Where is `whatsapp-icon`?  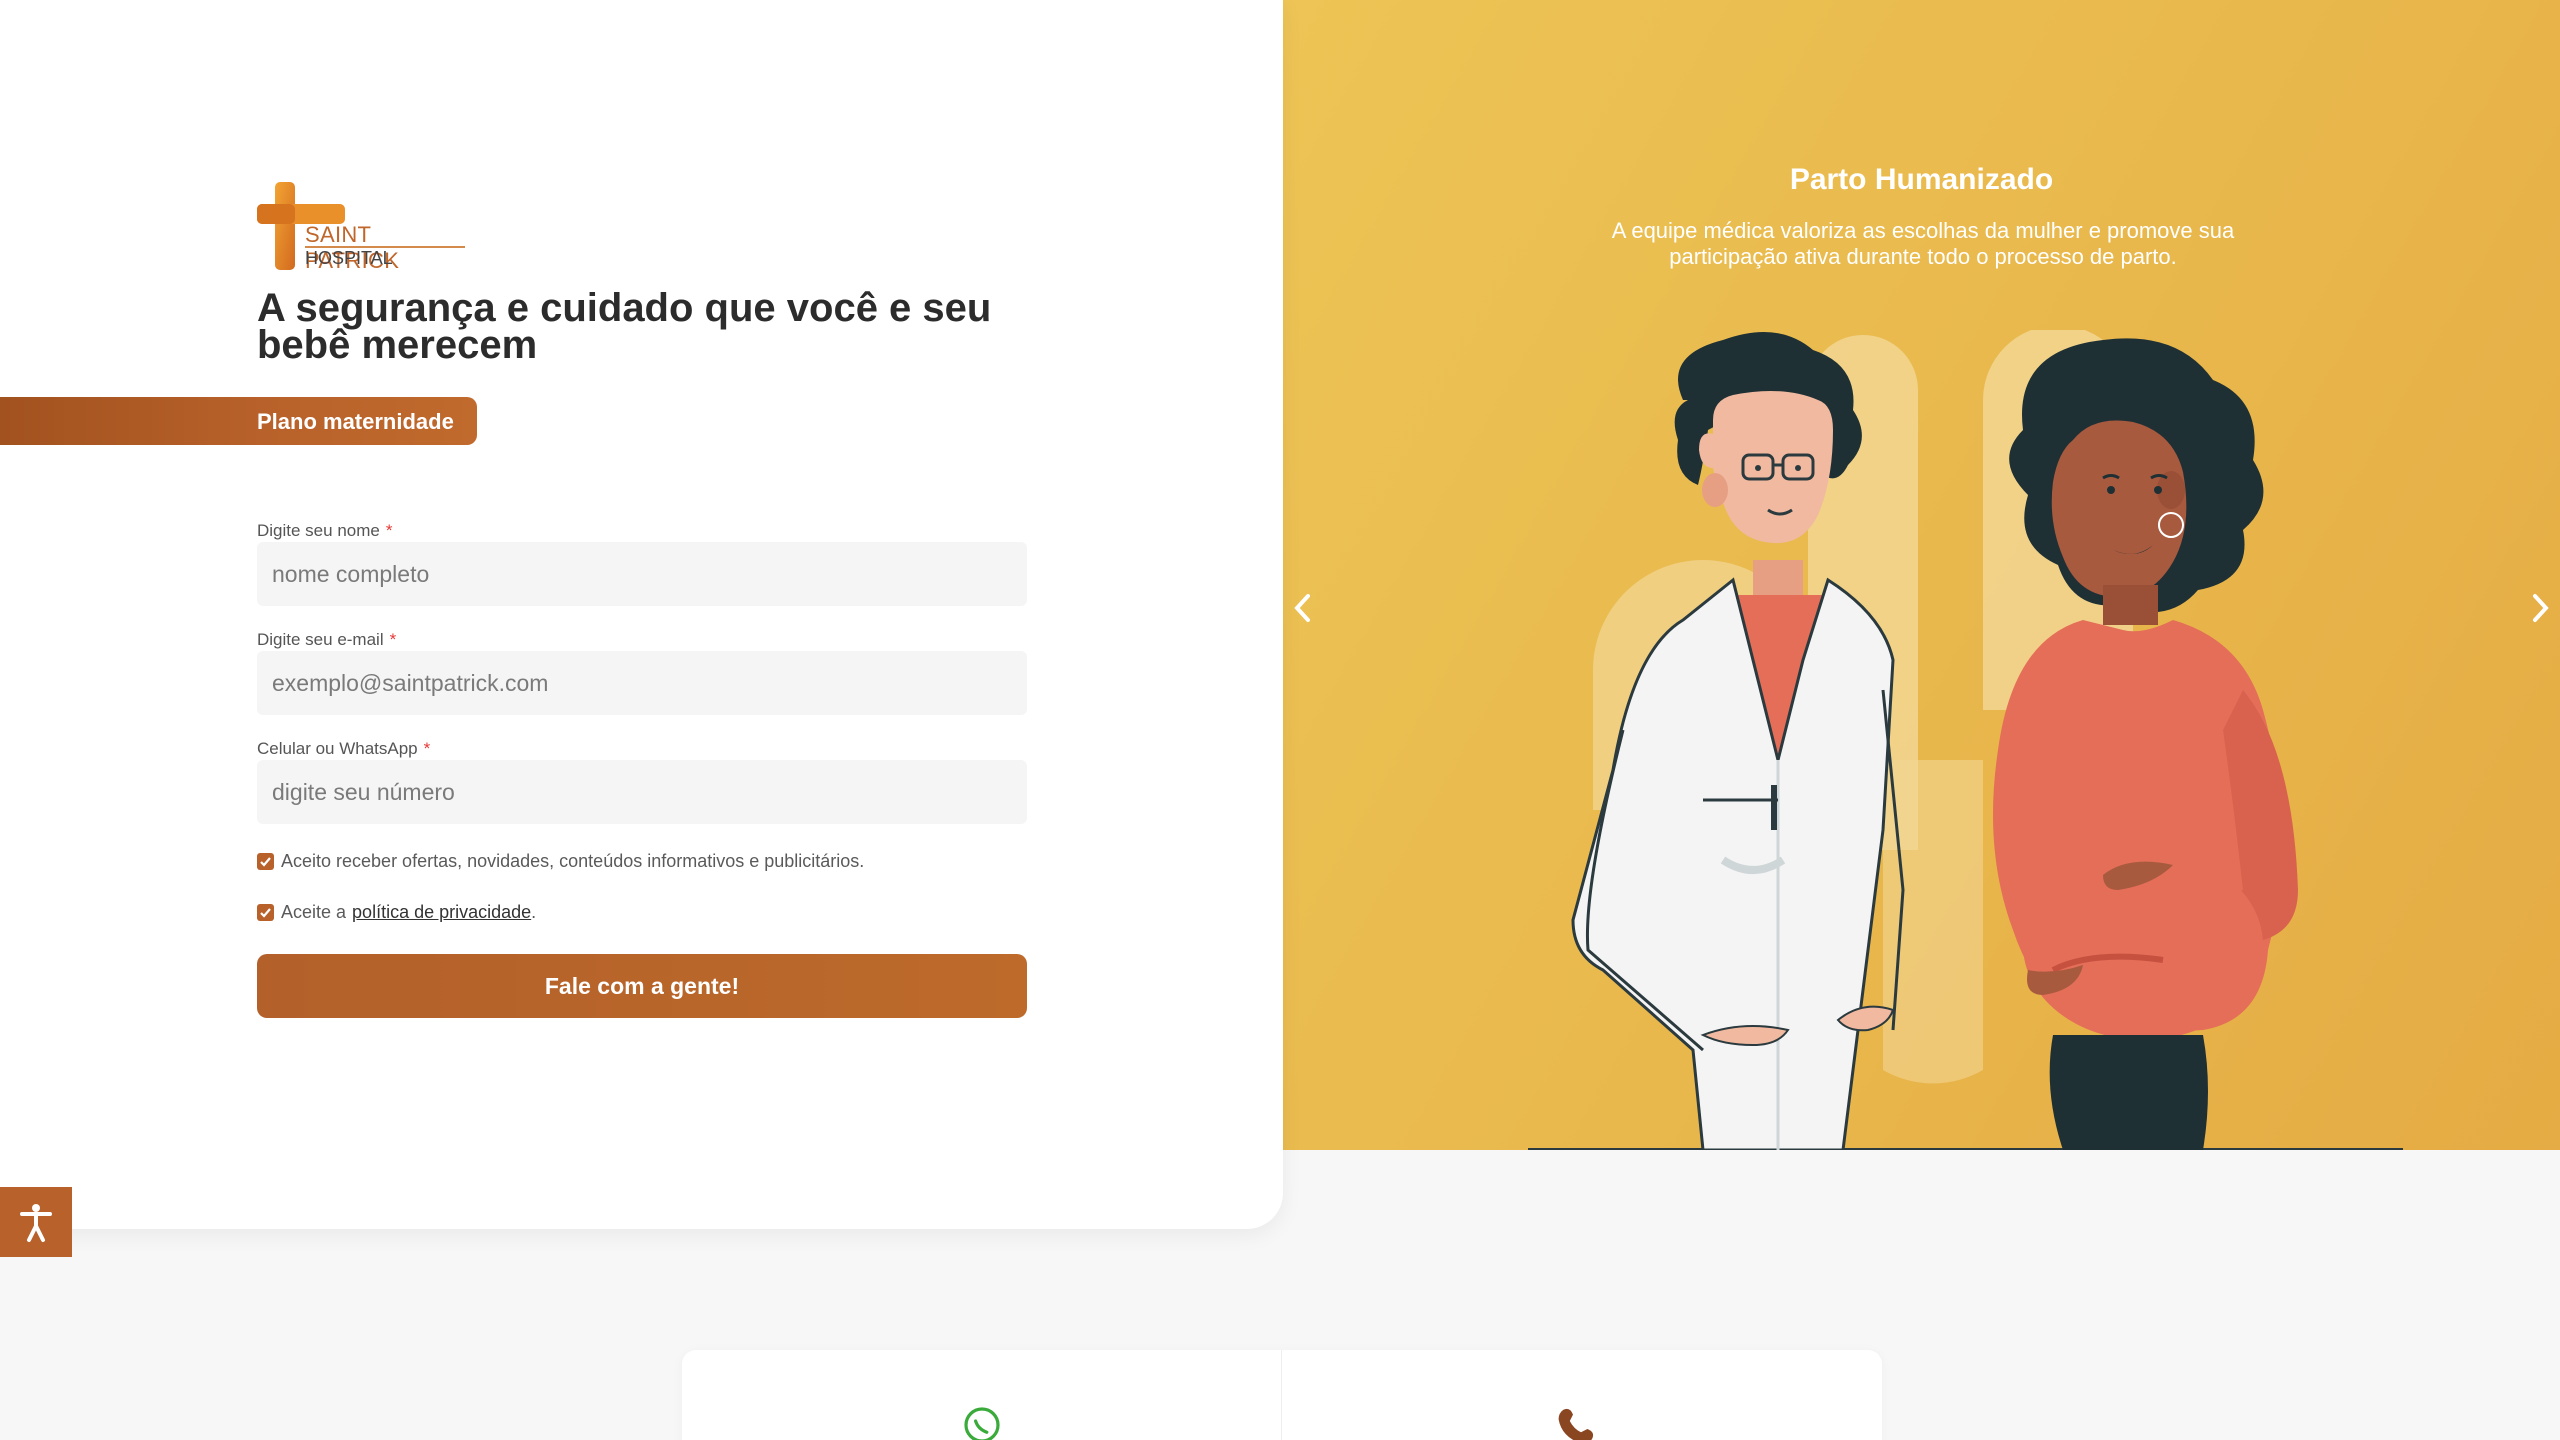
whatsapp-icon is located at coordinates (982, 1422).